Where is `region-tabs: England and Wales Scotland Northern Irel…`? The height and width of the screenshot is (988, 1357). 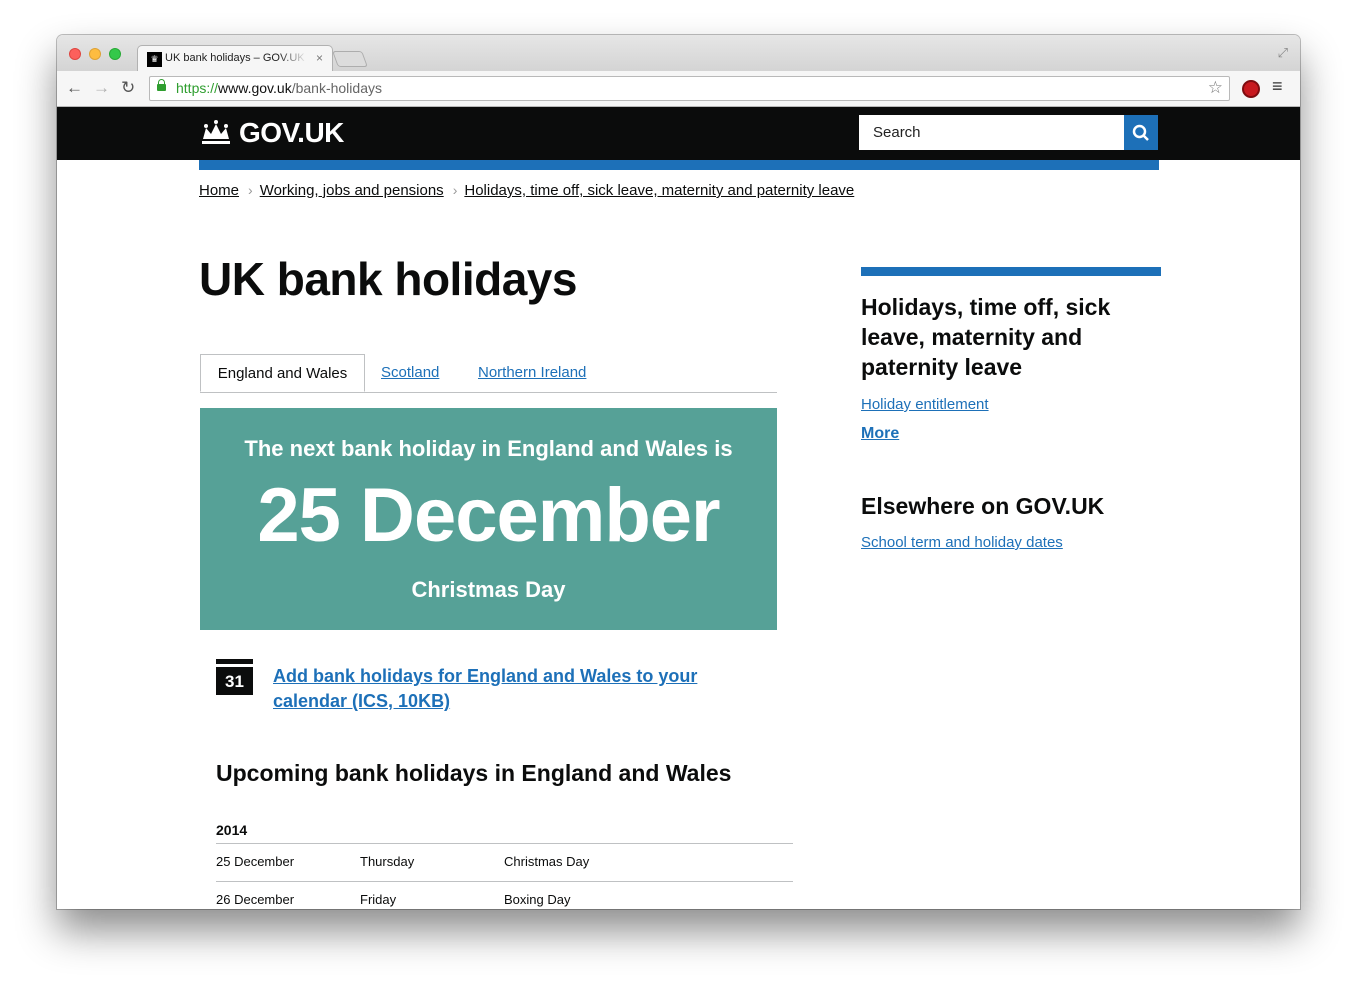 region-tabs: England and Wales Scotland Northern Irel… is located at coordinates (488, 373).